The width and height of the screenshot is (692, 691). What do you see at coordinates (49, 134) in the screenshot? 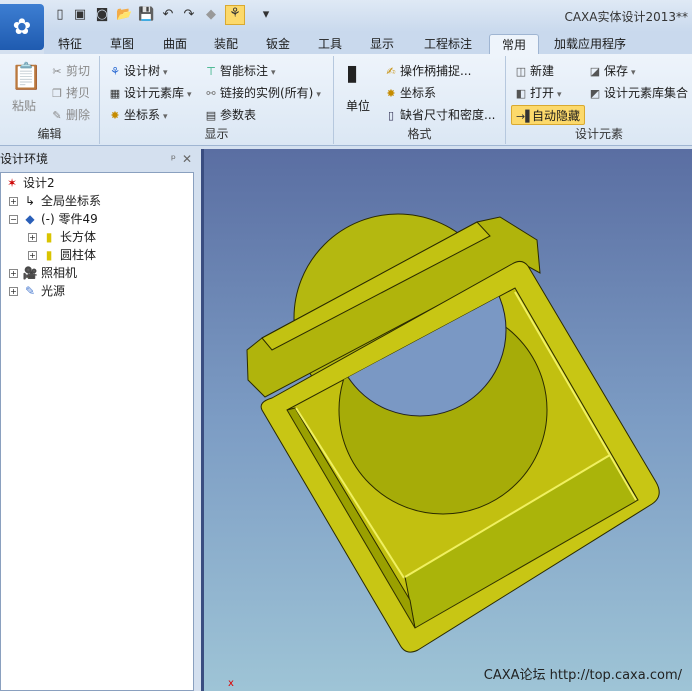
I see `group-label: 编辑` at bounding box center [49, 134].